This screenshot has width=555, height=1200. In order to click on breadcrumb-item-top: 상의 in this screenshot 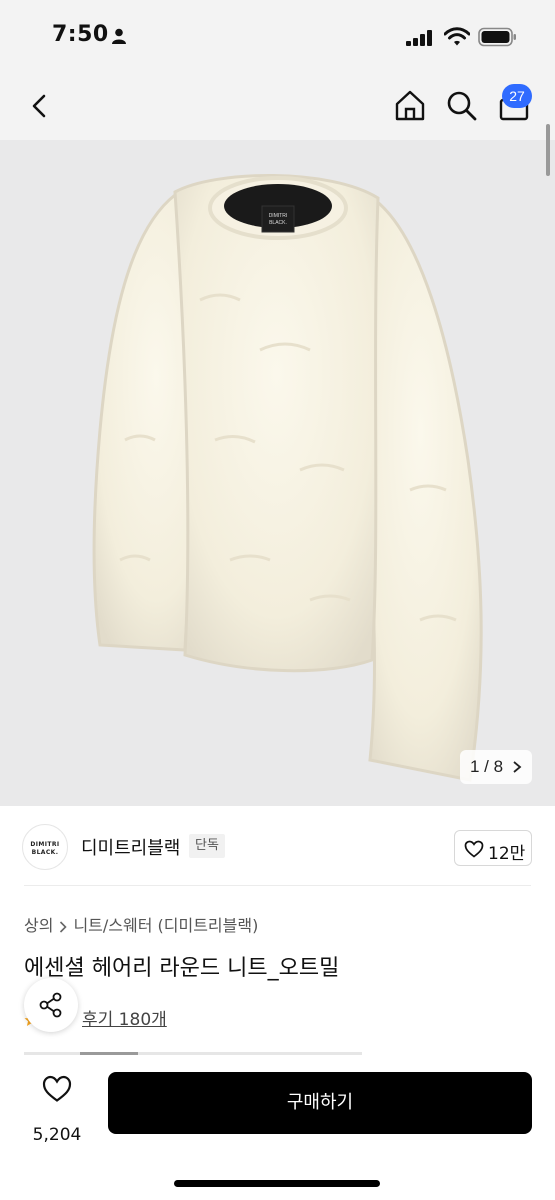, I will do `click(38, 925)`.